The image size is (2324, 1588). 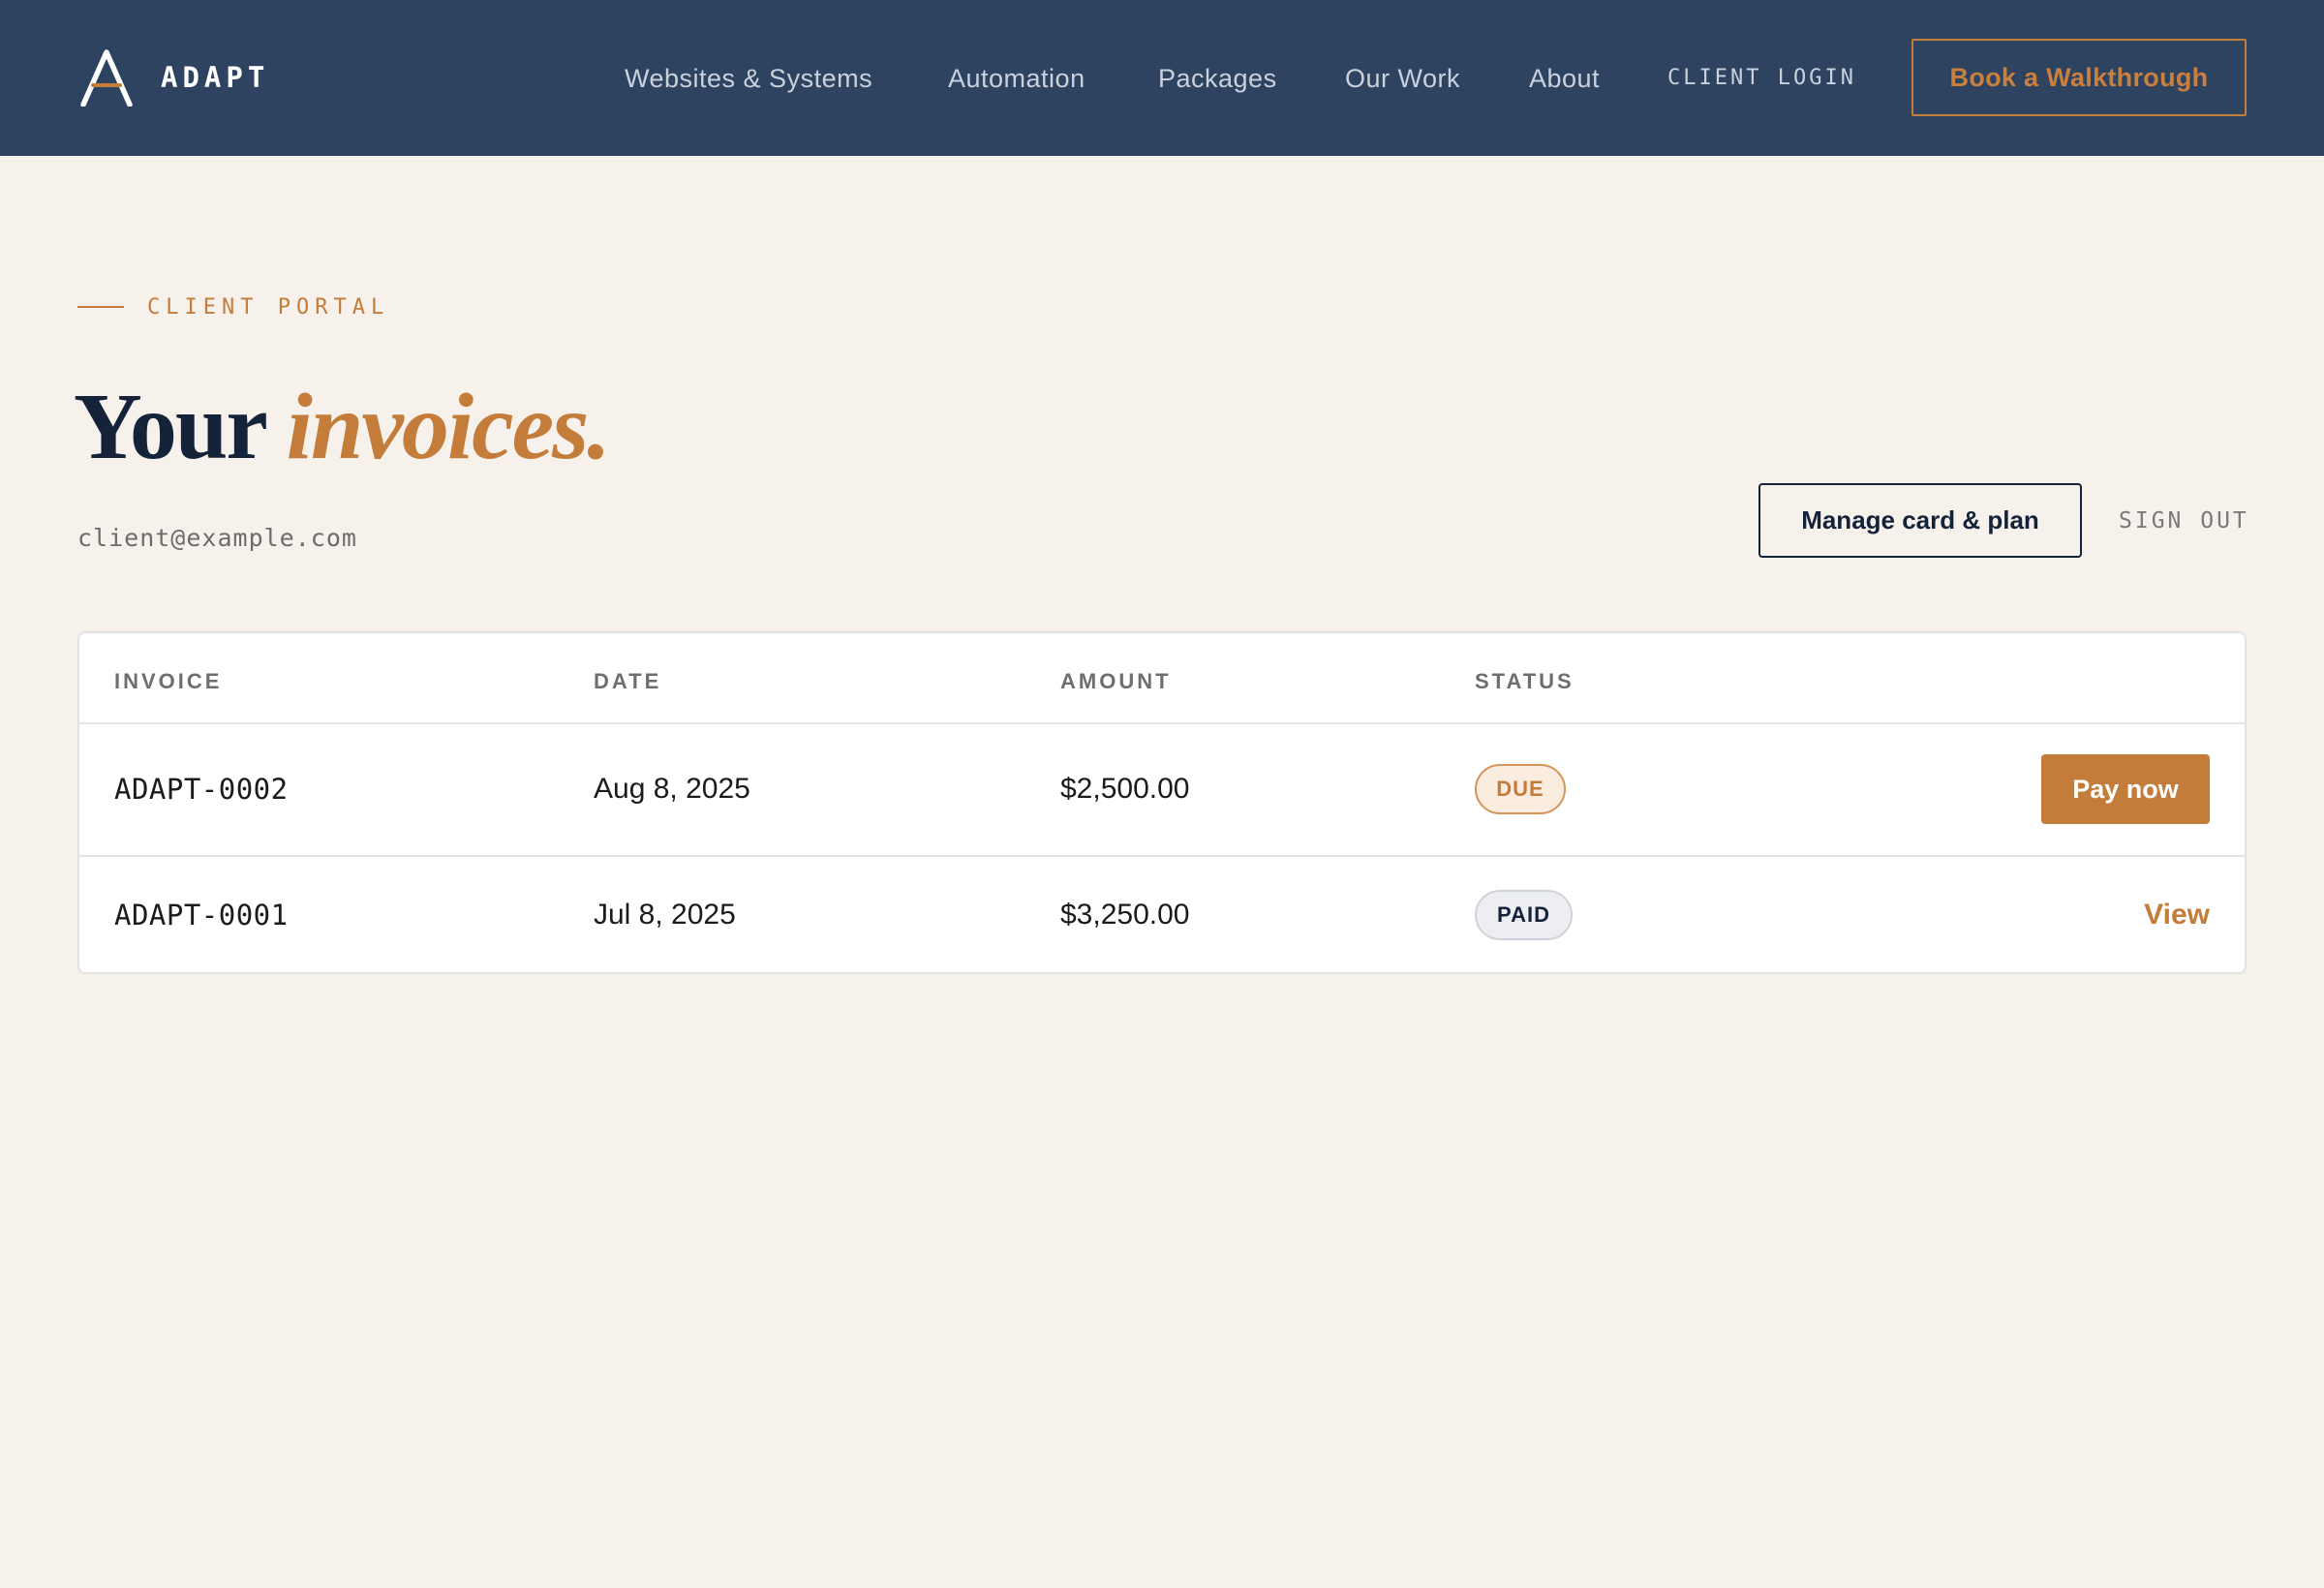 I want to click on nav-link-websites-systems: Websites & Systems, so click(x=749, y=78).